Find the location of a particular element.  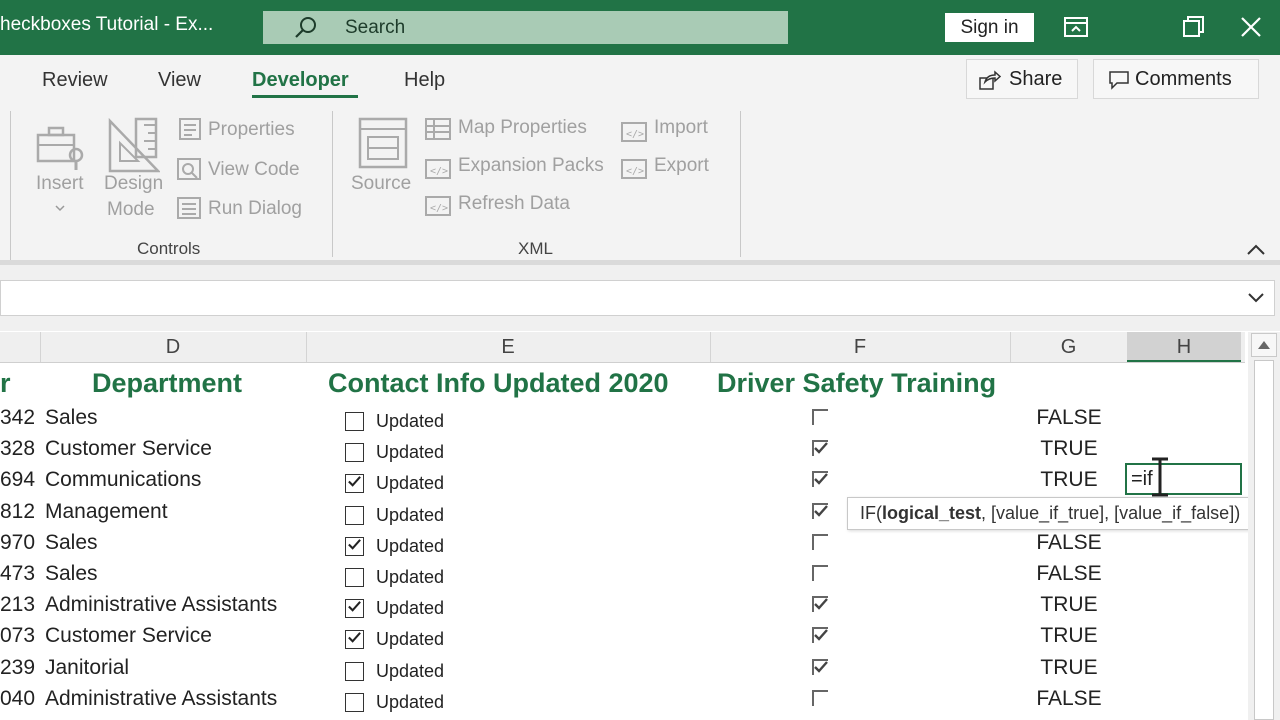

tooltip-logical-test: logical_test is located at coordinates (931, 513).